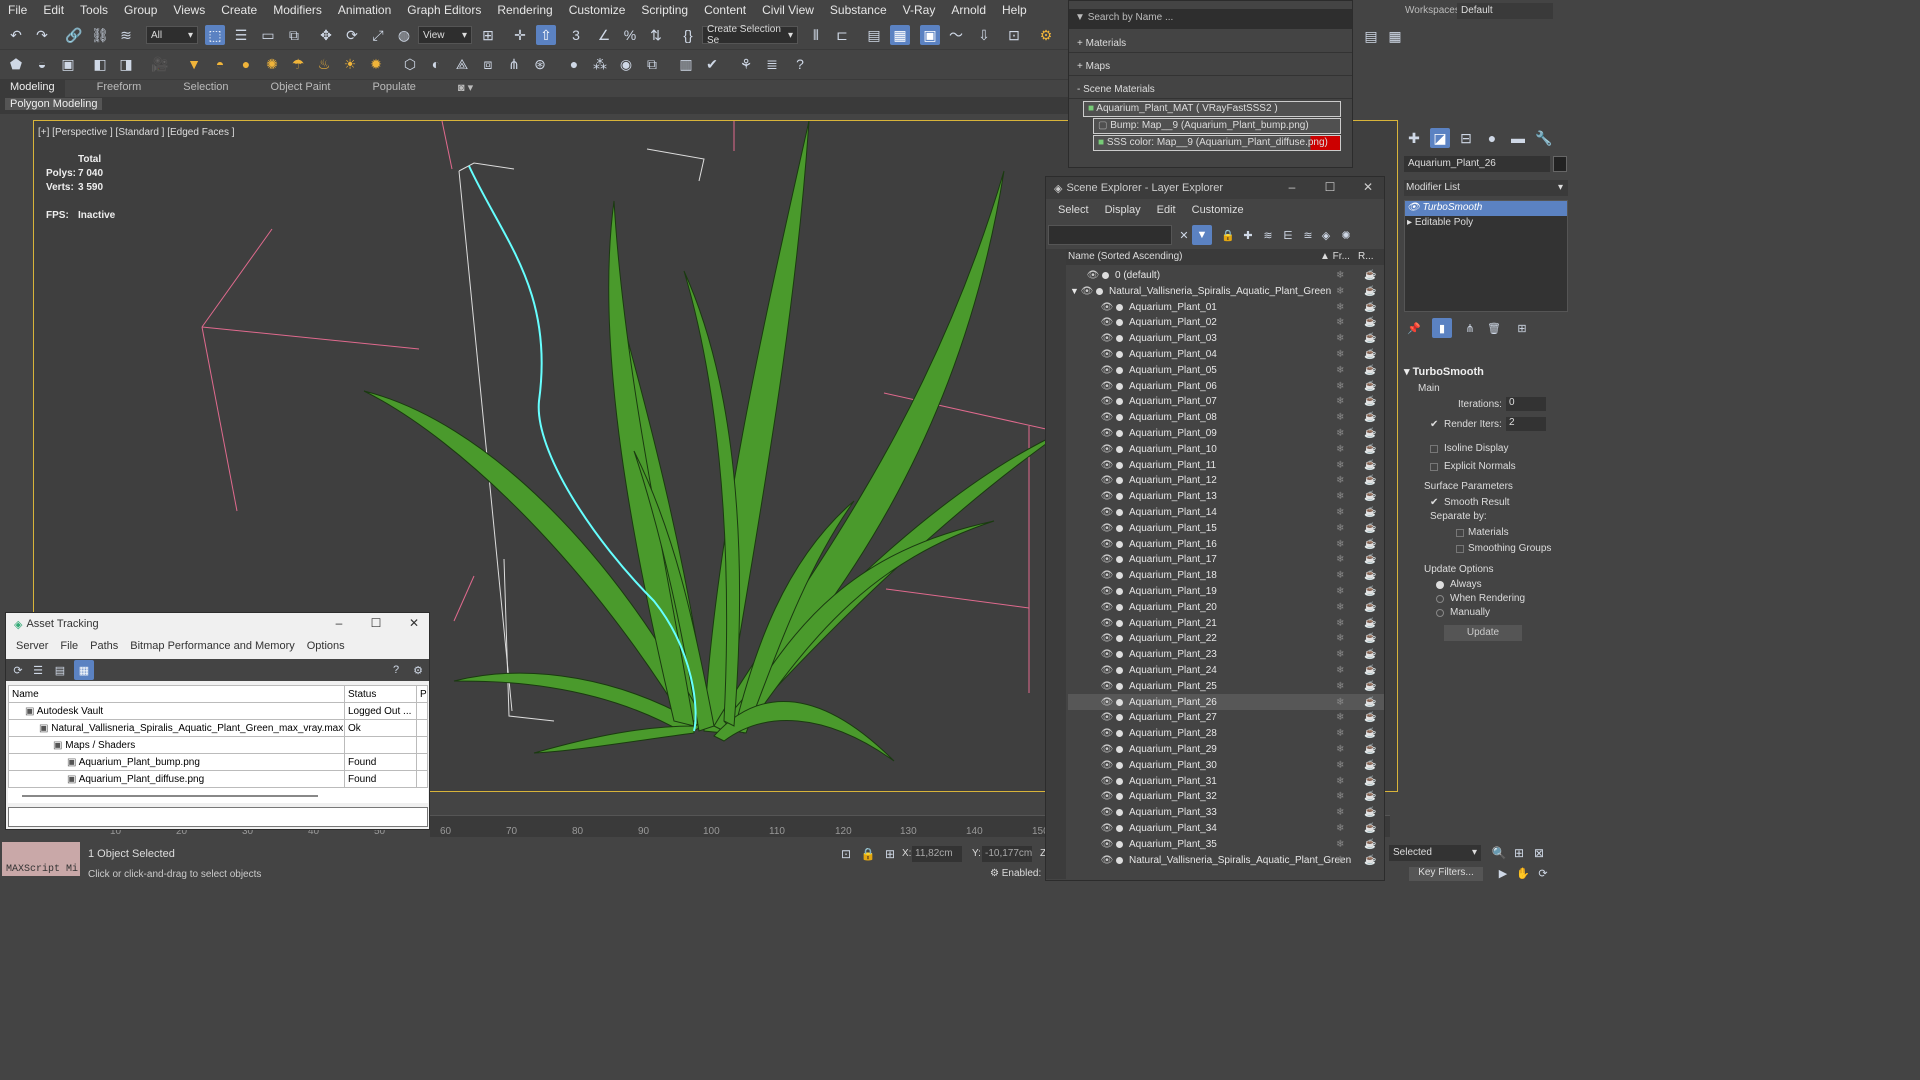  What do you see at coordinates (1539, 853) in the screenshot?
I see `zoom-all-icon: ⊠` at bounding box center [1539, 853].